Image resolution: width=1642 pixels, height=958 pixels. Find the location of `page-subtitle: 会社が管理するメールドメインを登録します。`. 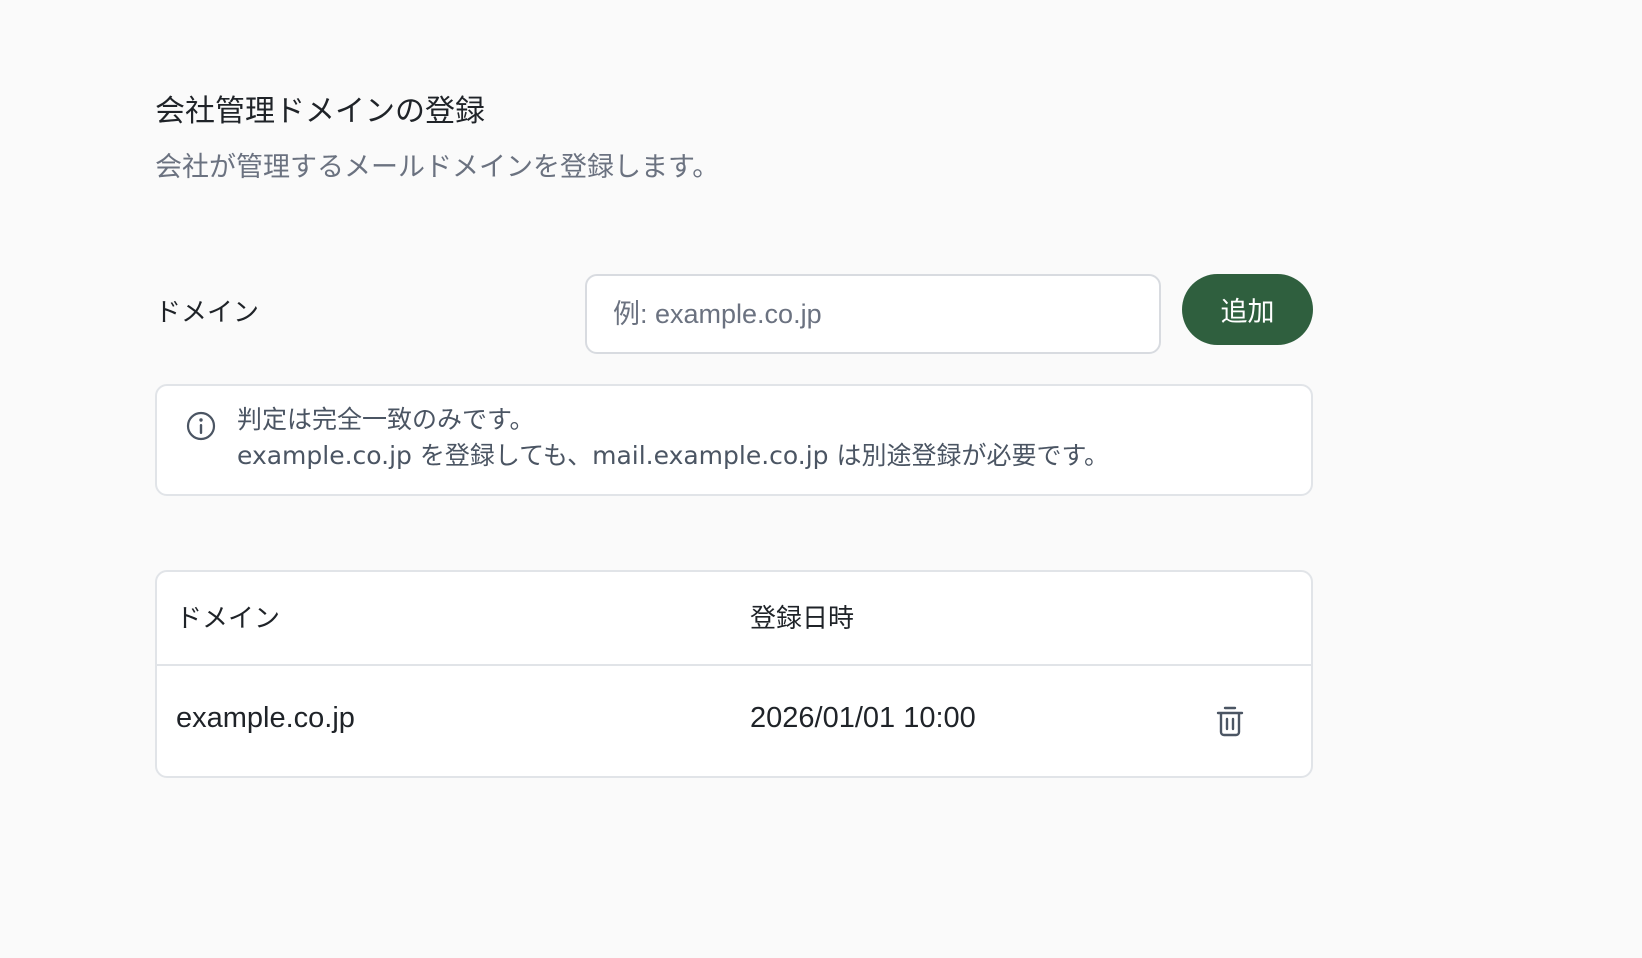

page-subtitle: 会社が管理するメールドメインを登録します。 is located at coordinates (437, 167).